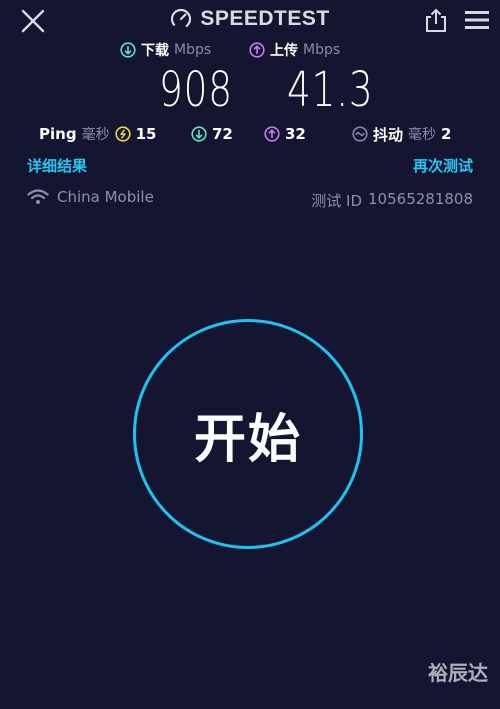  What do you see at coordinates (181, 19) in the screenshot?
I see `speedometer-icon` at bounding box center [181, 19].